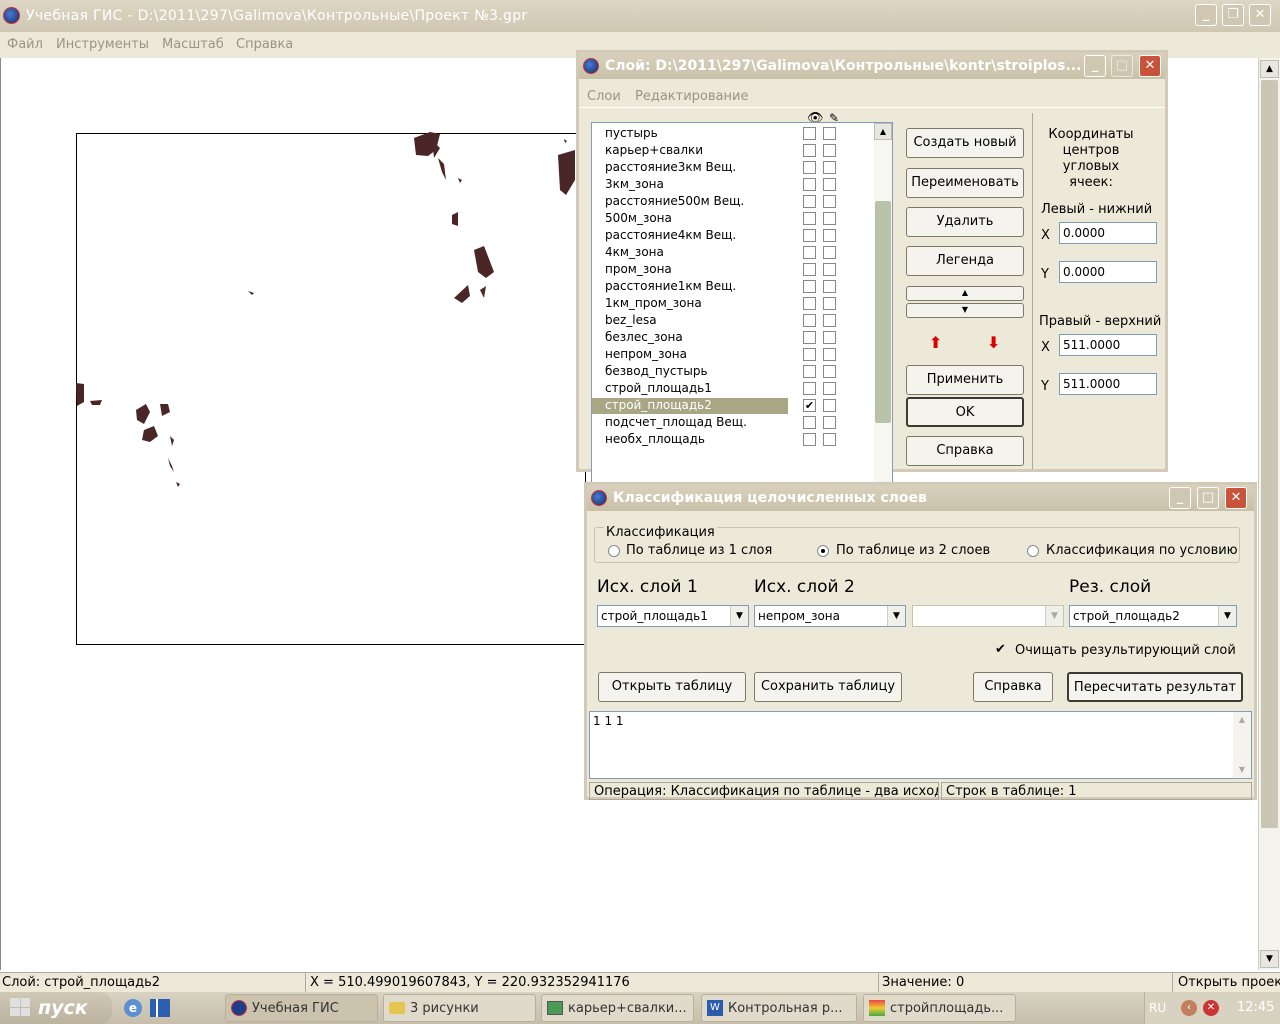 This screenshot has height=1024, width=1280. Describe the element at coordinates (1108, 384) in the screenshot. I see `upper-right-y-input: 511.0000` at that location.